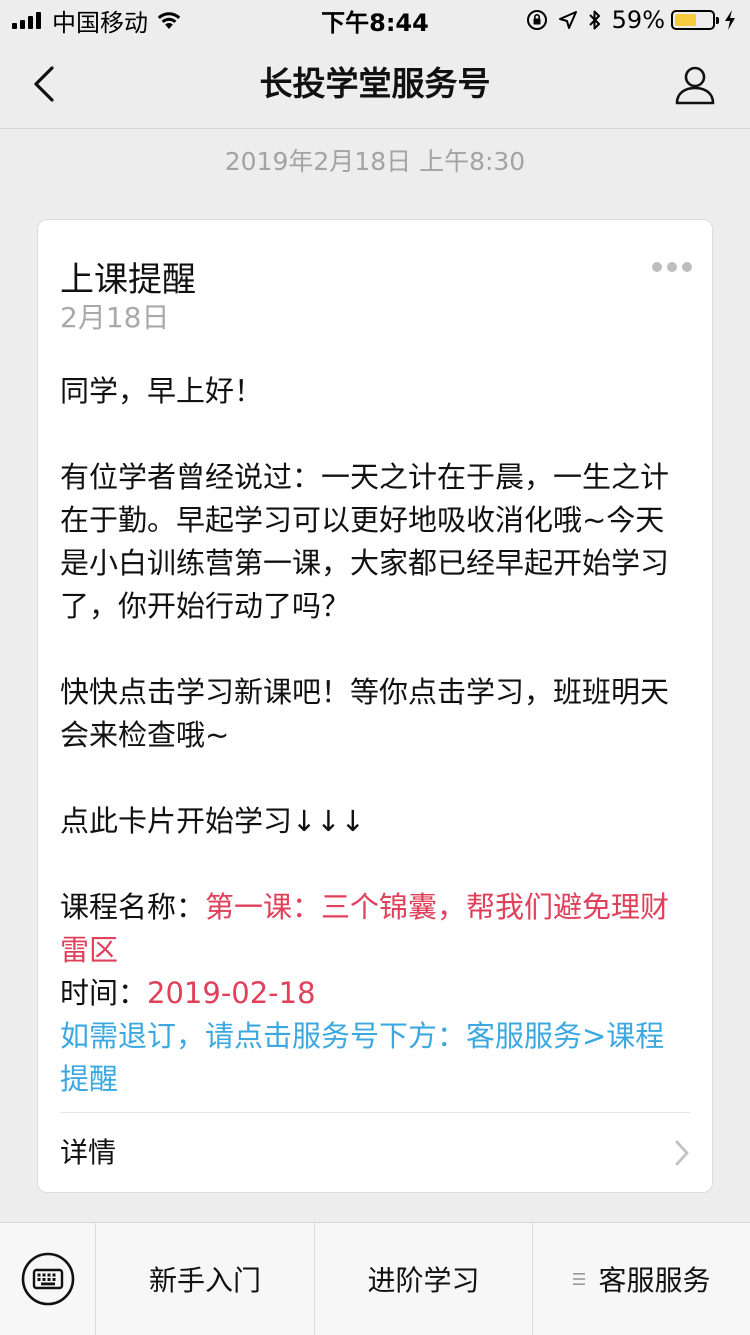  Describe the element at coordinates (365, 713) in the screenshot. I see `body-paragraph-2: 快快点击学习新课吧！等你点击学习，班班明天会来检查哦~` at that location.